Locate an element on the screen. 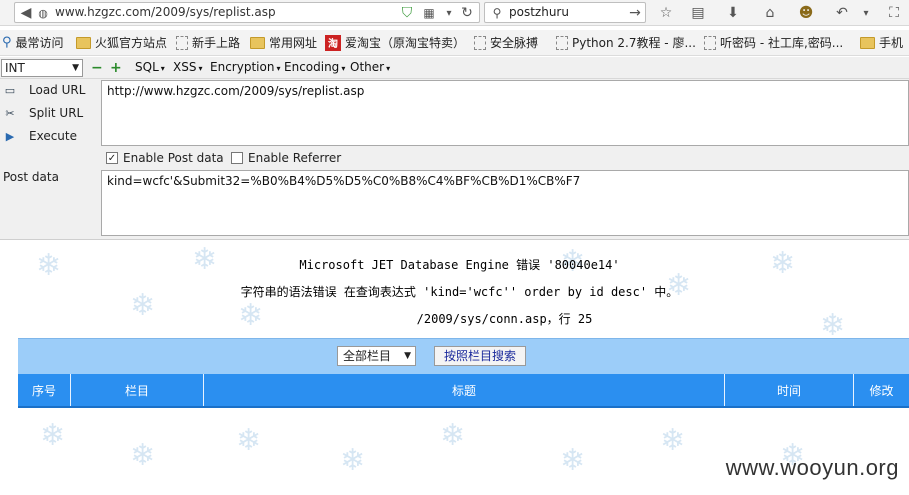 This screenshot has width=909, height=495. load-url-icon: ▭ is located at coordinates (10, 90).